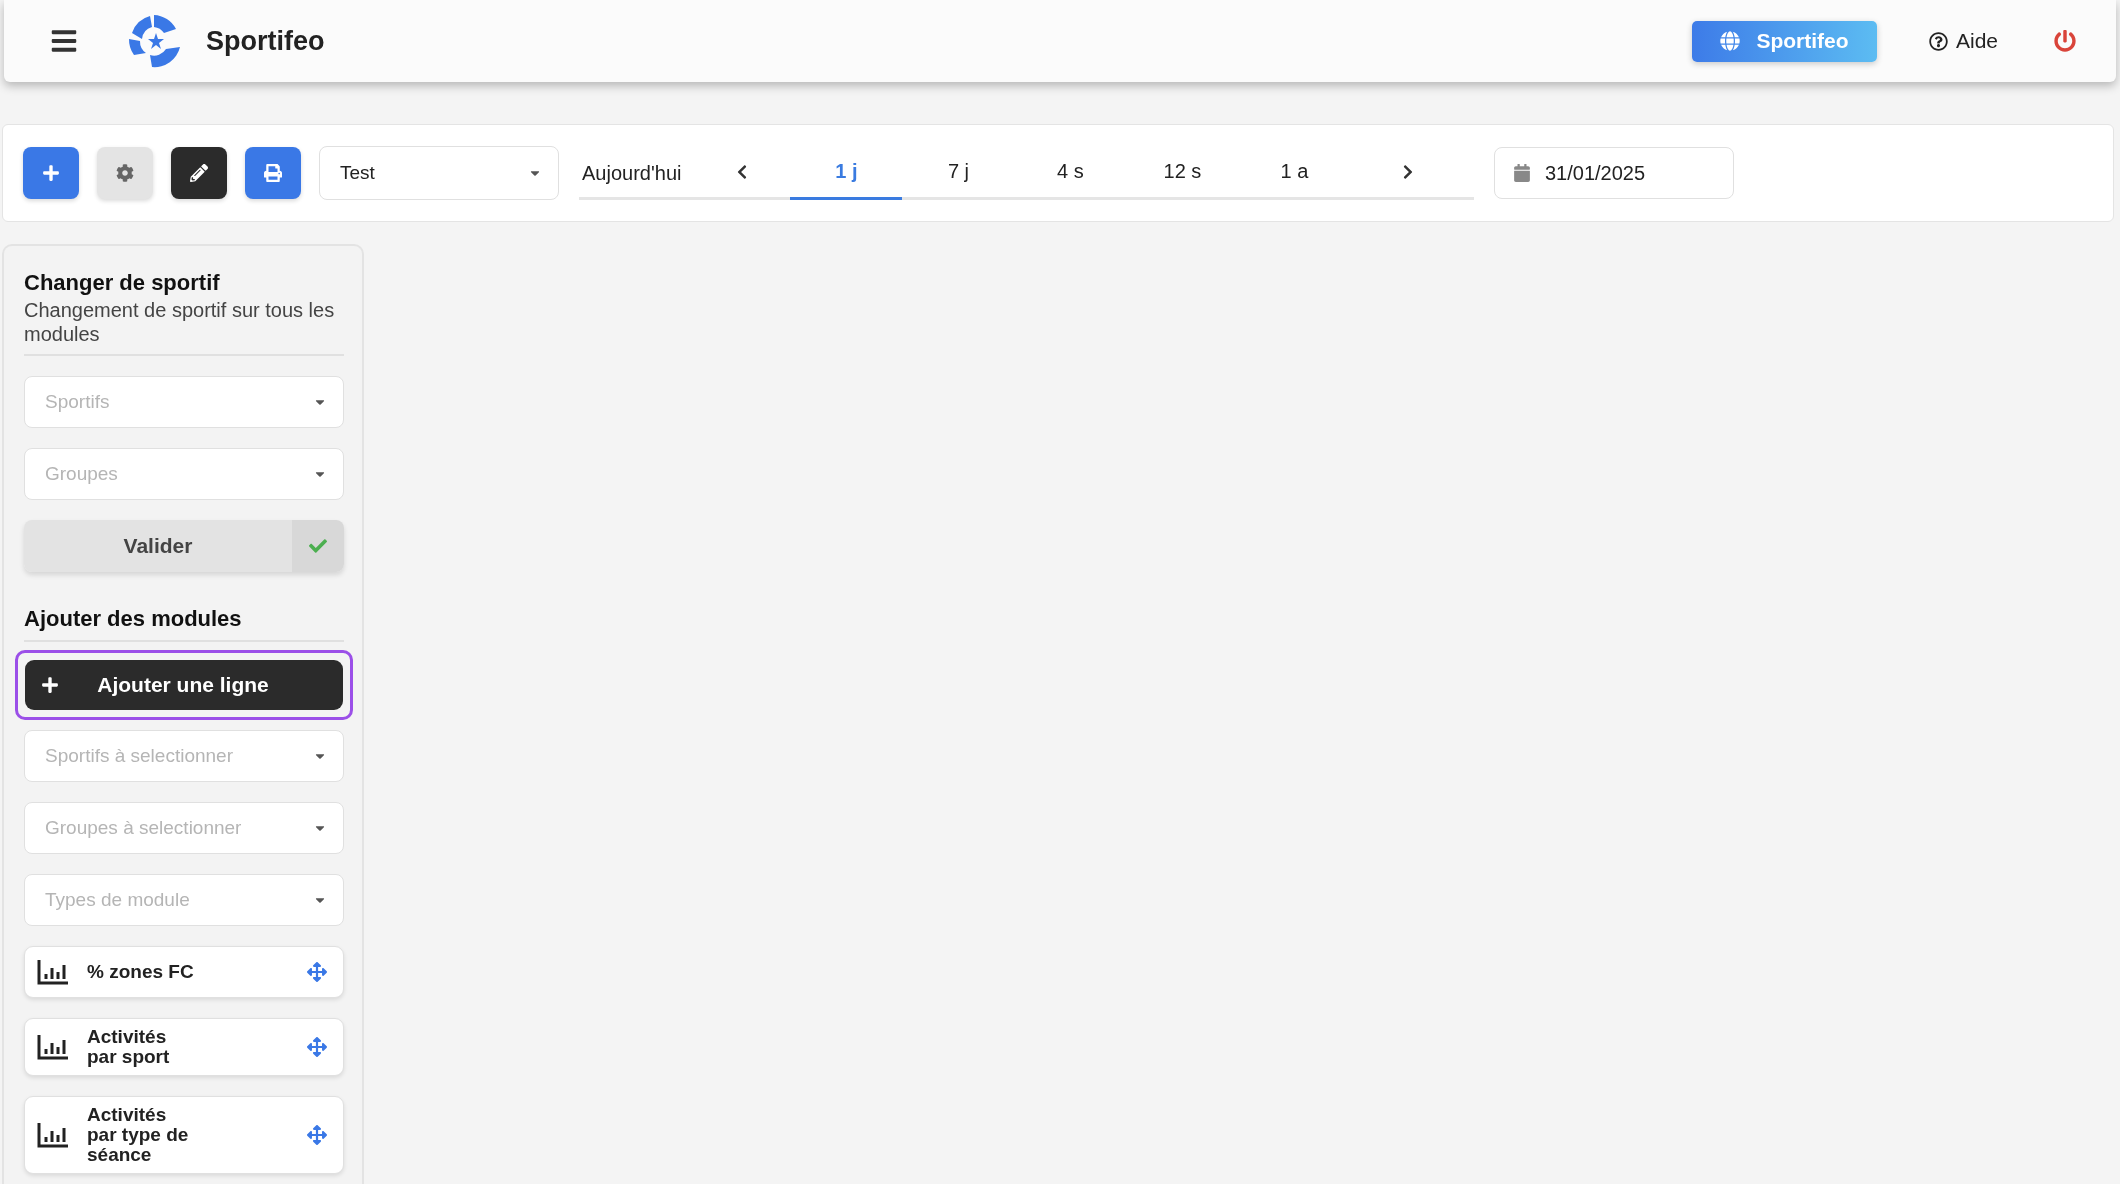 The width and height of the screenshot is (2120, 1184). I want to click on period-tab: 1 j, so click(846, 173).